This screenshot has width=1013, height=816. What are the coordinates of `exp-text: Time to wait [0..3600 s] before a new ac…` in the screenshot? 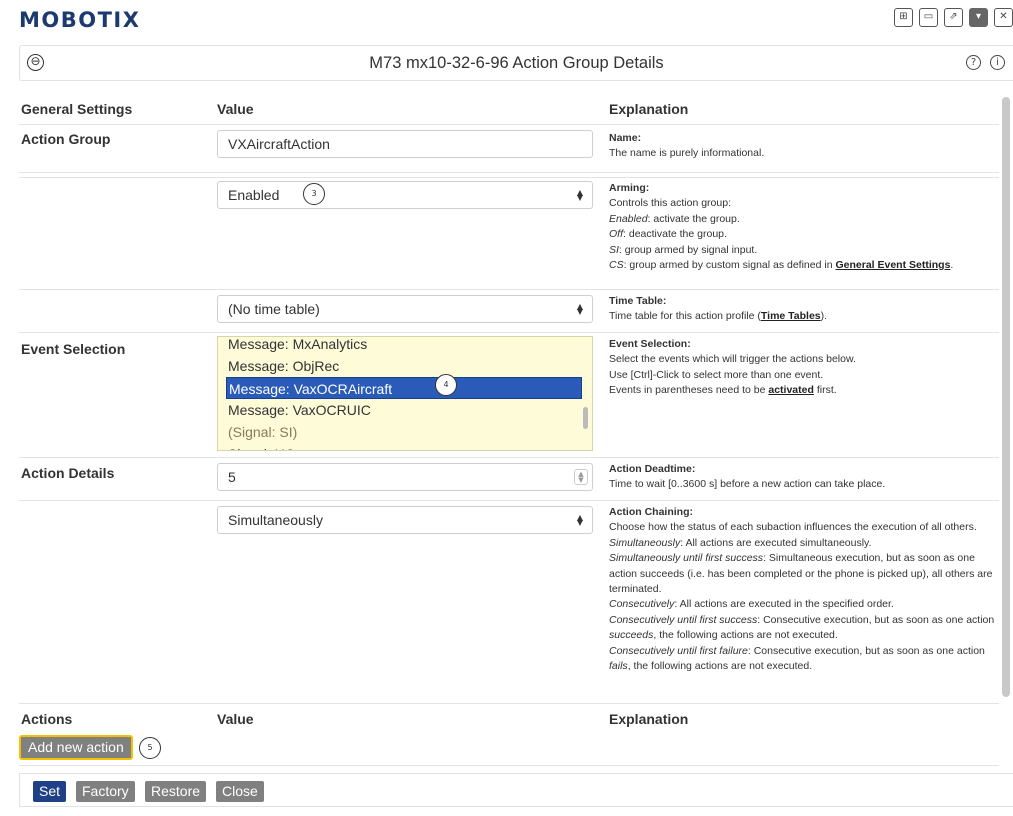 It's located at (747, 484).